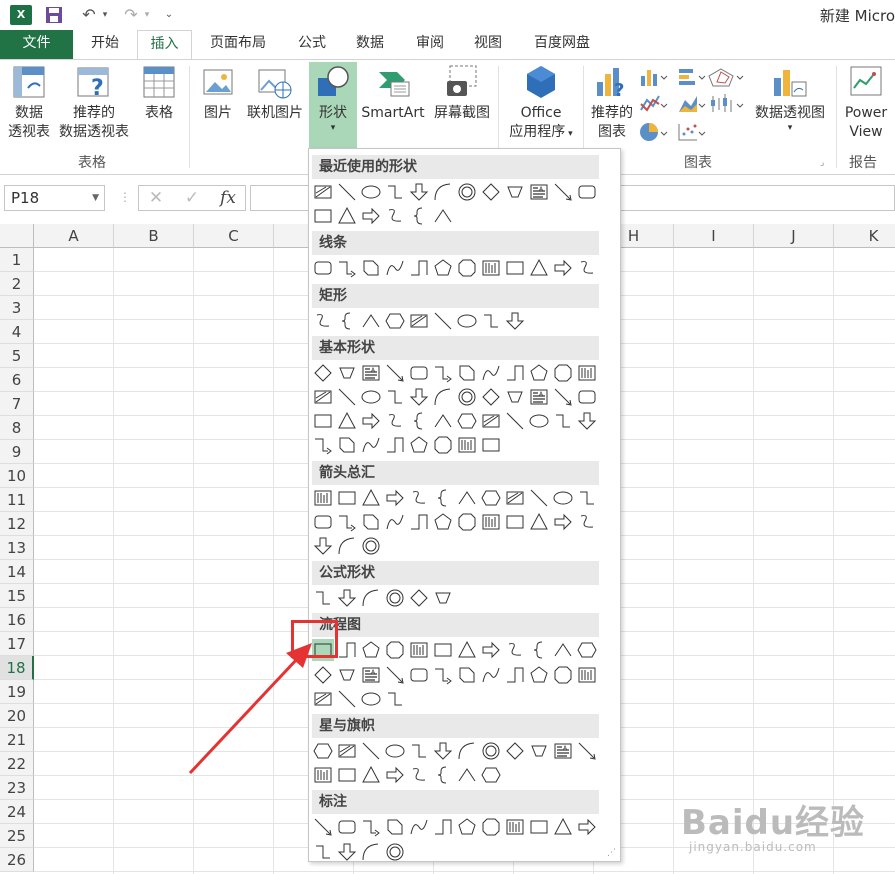 The image size is (895, 874). I want to click on row-header-11: 11, so click(17, 500).